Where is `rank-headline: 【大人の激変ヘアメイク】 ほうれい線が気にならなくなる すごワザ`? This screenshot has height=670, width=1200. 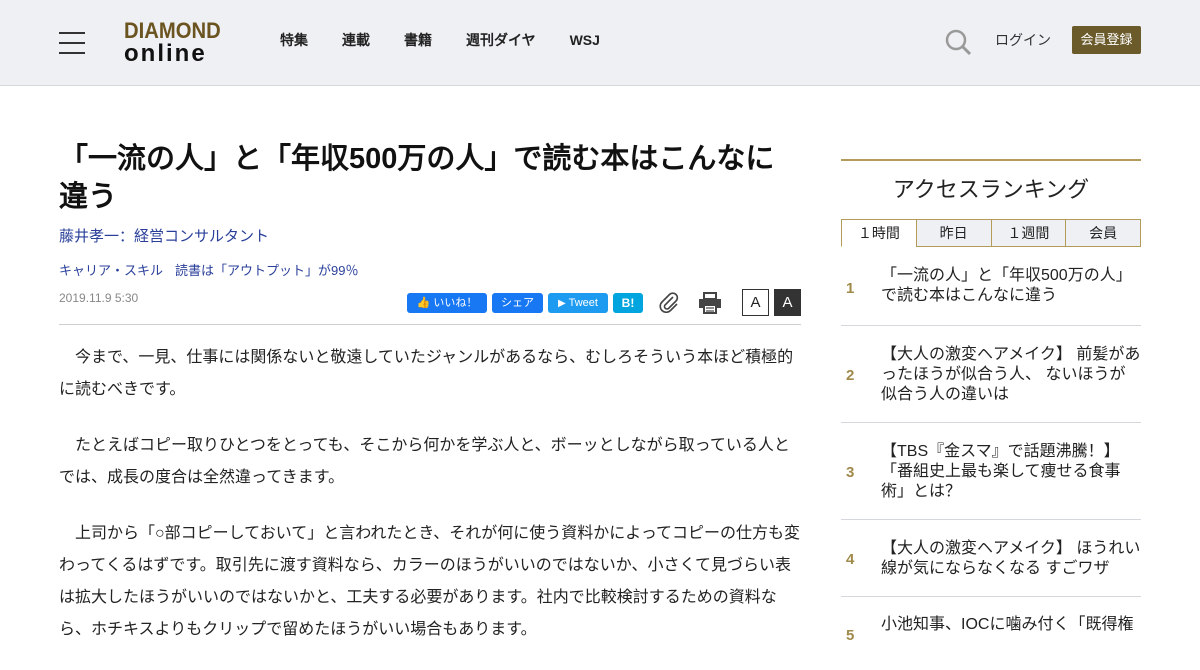 rank-headline: 【大人の激変ヘアメイク】 ほうれい線が気にならなくなる すごワザ is located at coordinates (1011, 558).